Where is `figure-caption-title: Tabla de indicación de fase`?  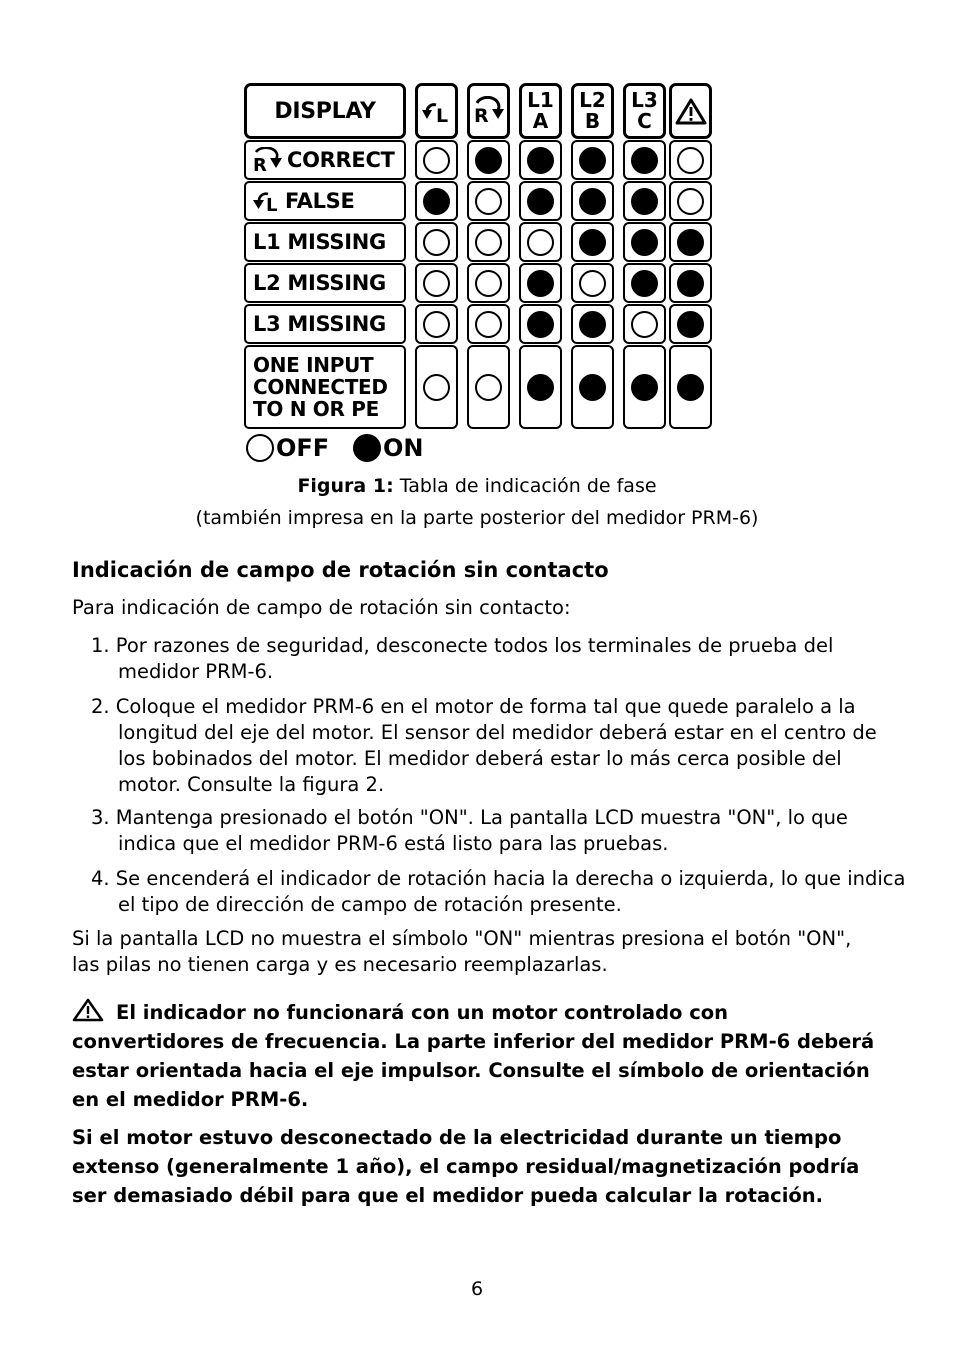
figure-caption-title: Tabla de indicación de fase is located at coordinates (525, 486).